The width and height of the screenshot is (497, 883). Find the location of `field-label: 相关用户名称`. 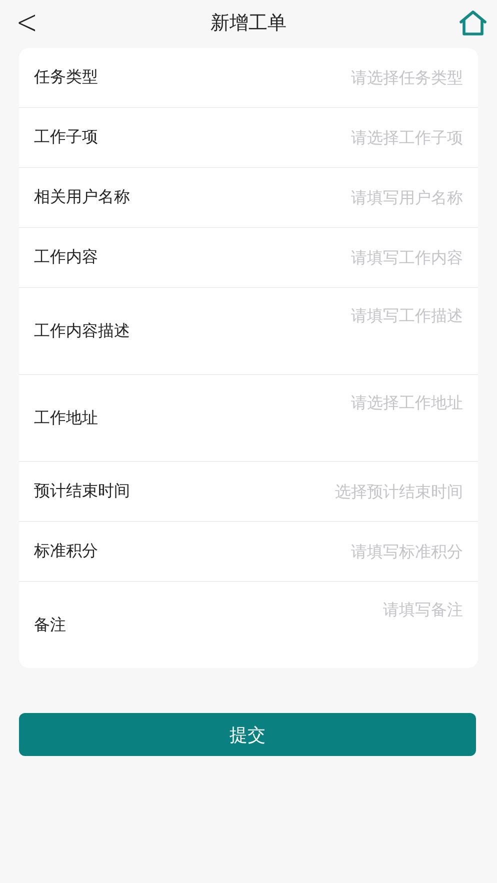

field-label: 相关用户名称 is located at coordinates (82, 197).